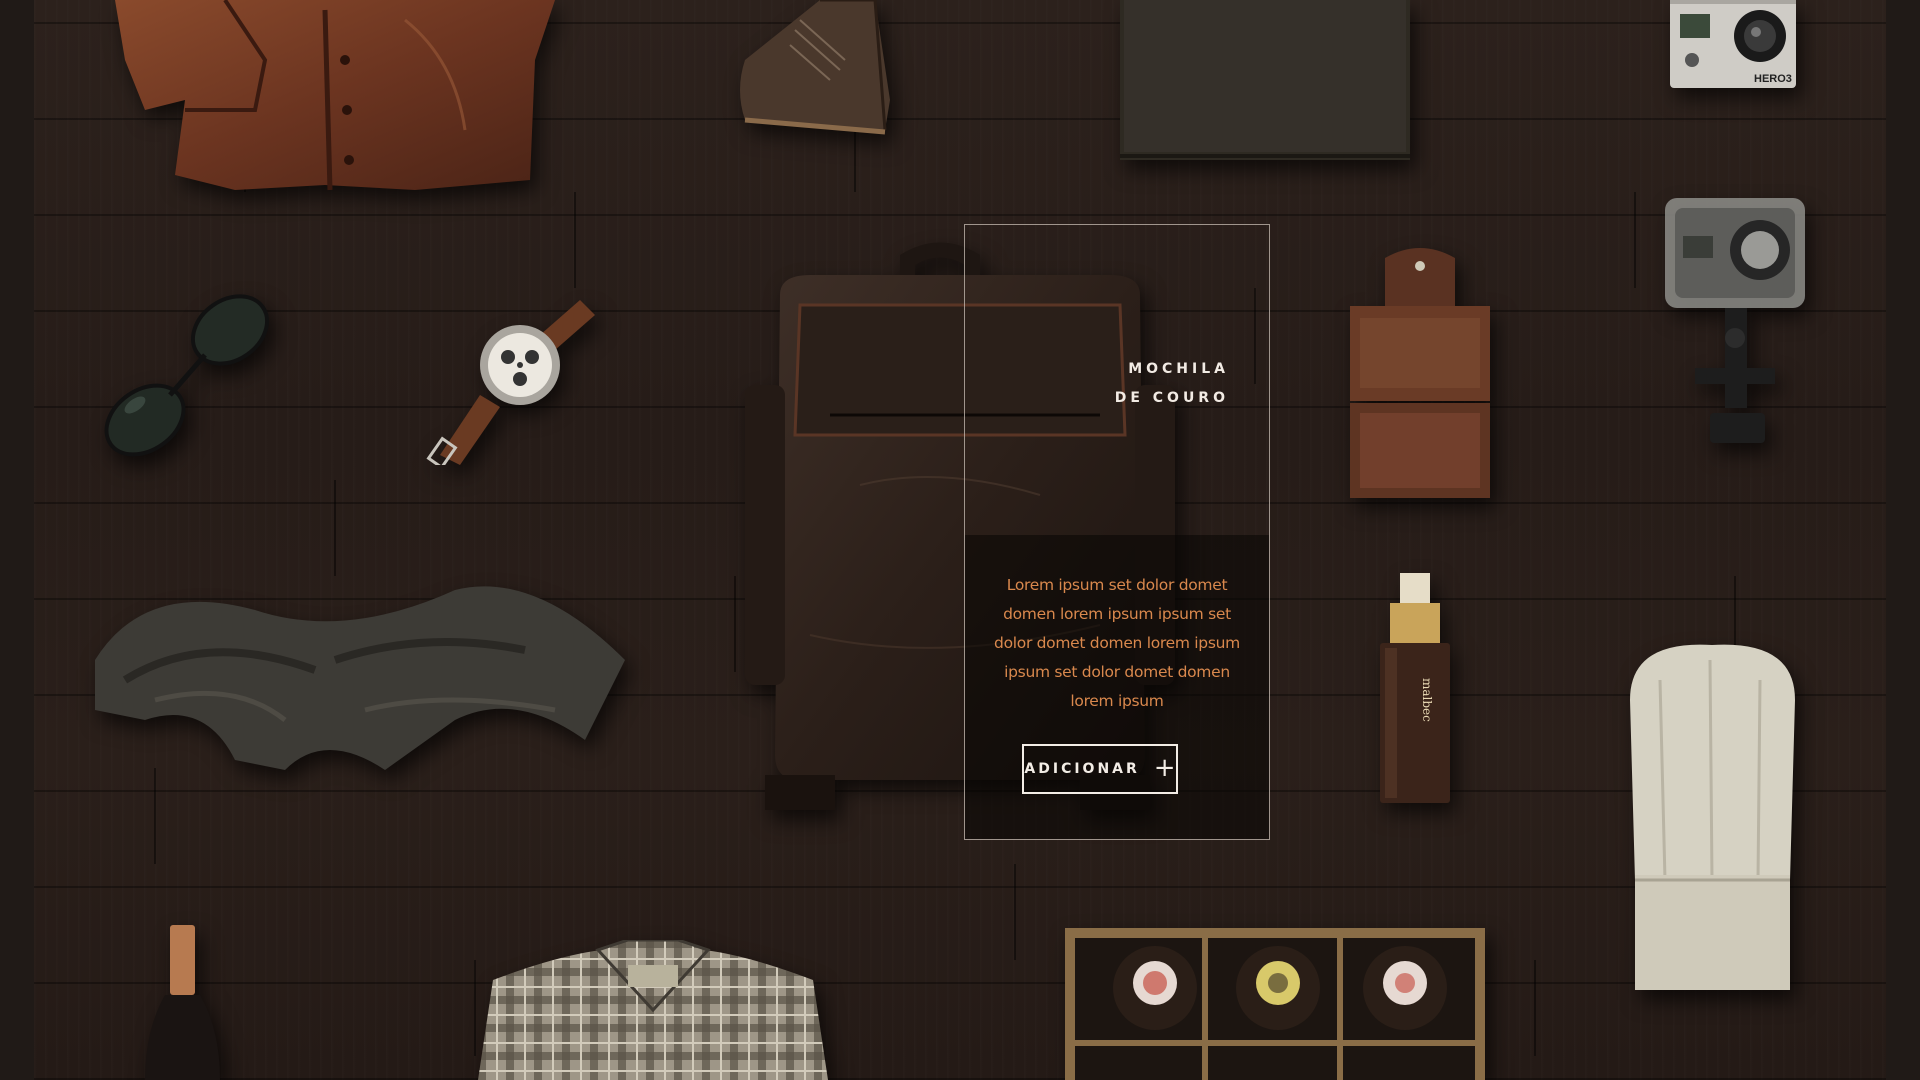  Describe the element at coordinates (1082, 769) in the screenshot. I see `add-button-label: ADICIONAR` at that location.